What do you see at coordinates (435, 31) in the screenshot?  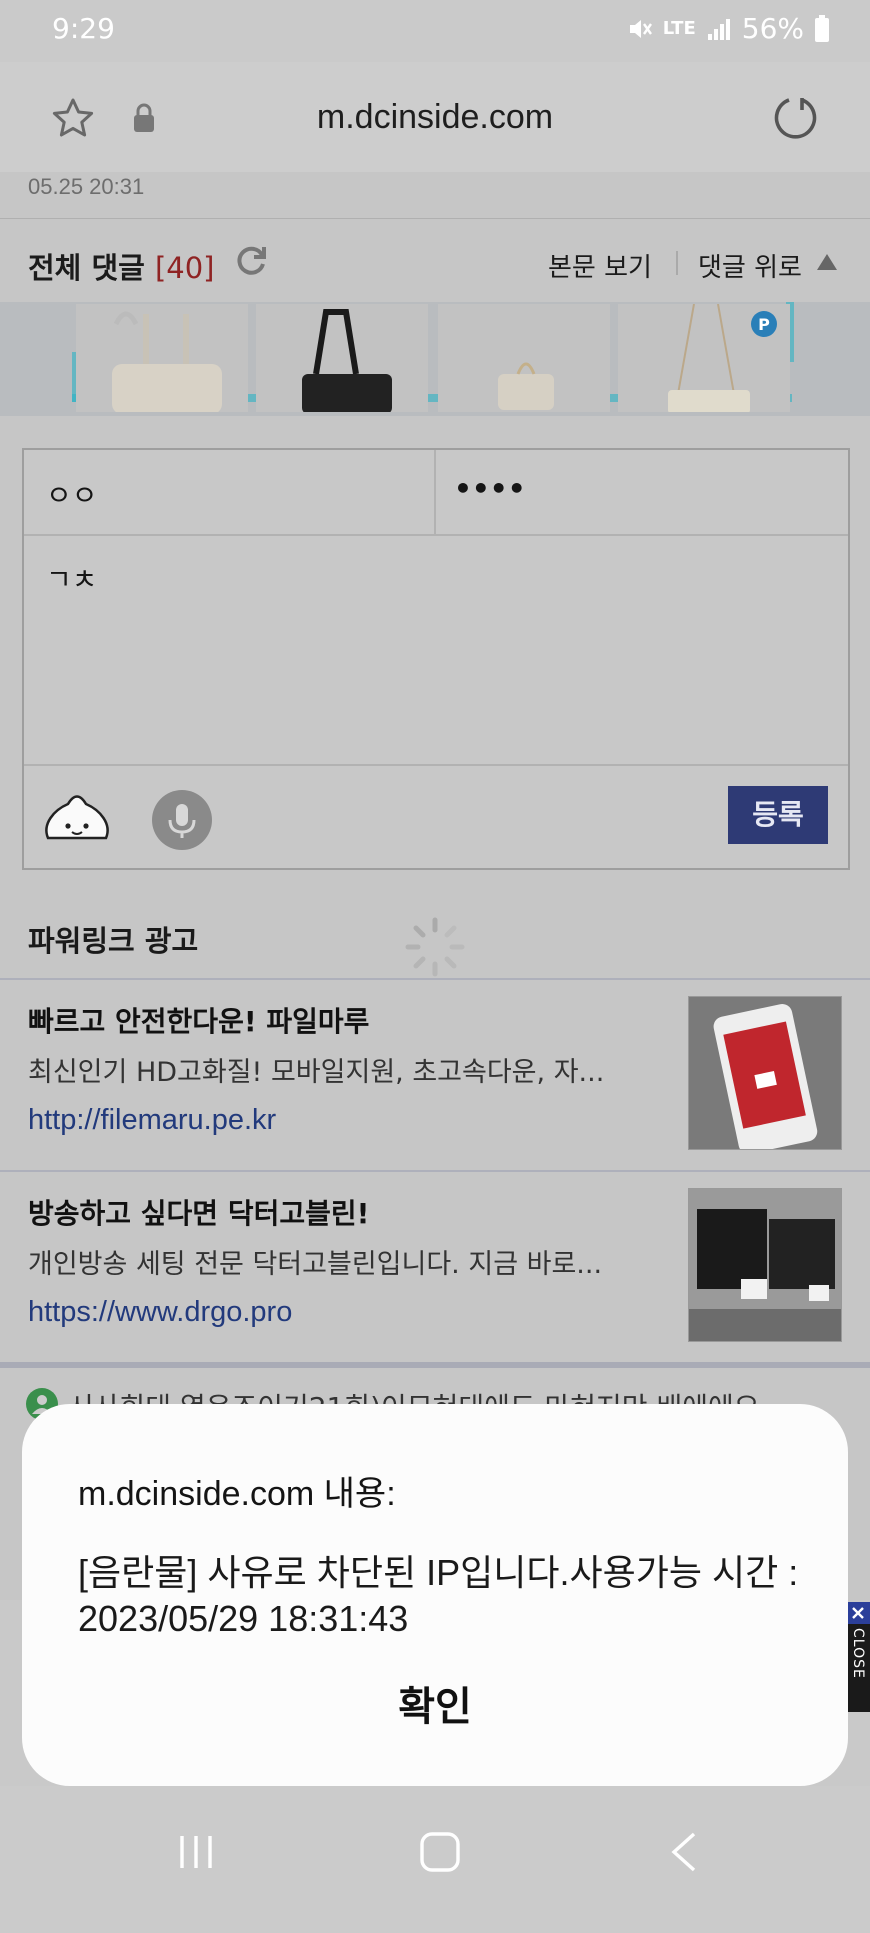 I see `status-bar: 9:29 LTE 56%` at bounding box center [435, 31].